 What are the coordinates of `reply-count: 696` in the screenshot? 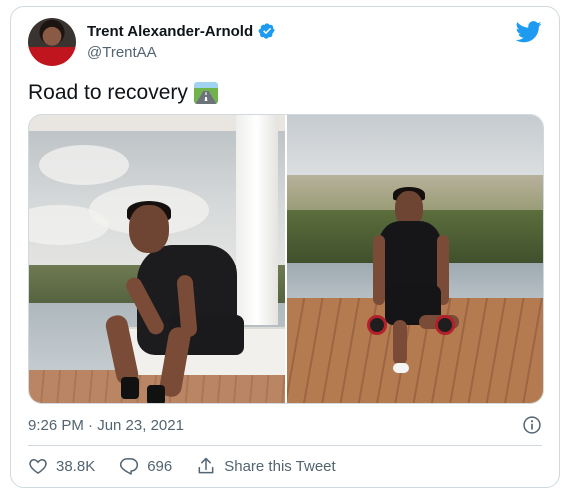 It's located at (160, 466).